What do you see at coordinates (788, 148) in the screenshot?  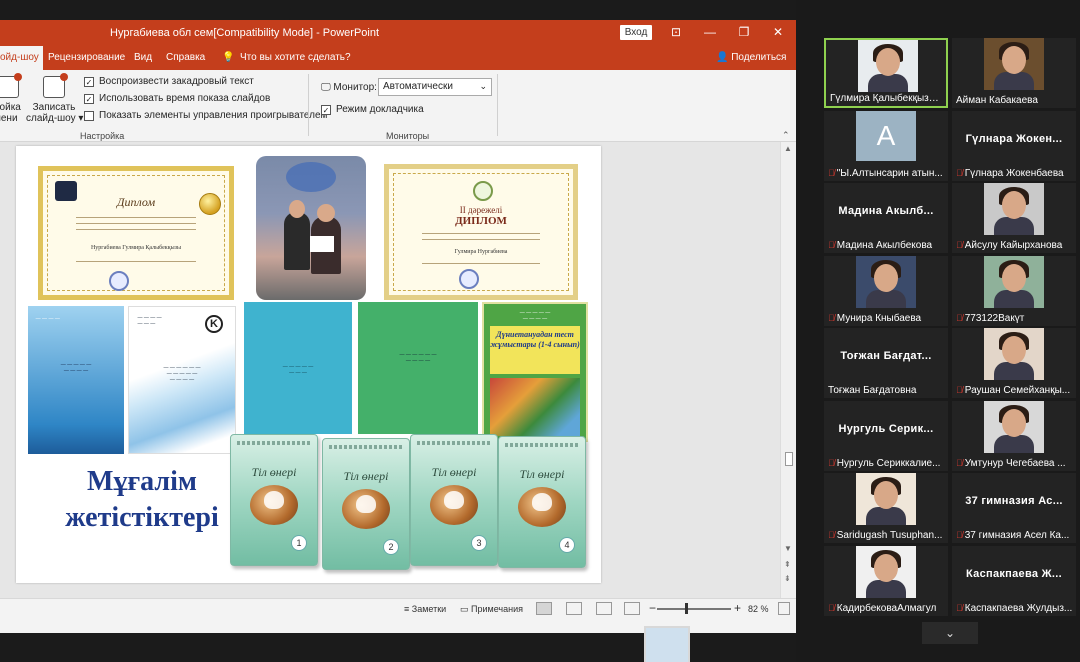 I see `scroll-up-icon: ▲` at bounding box center [788, 148].